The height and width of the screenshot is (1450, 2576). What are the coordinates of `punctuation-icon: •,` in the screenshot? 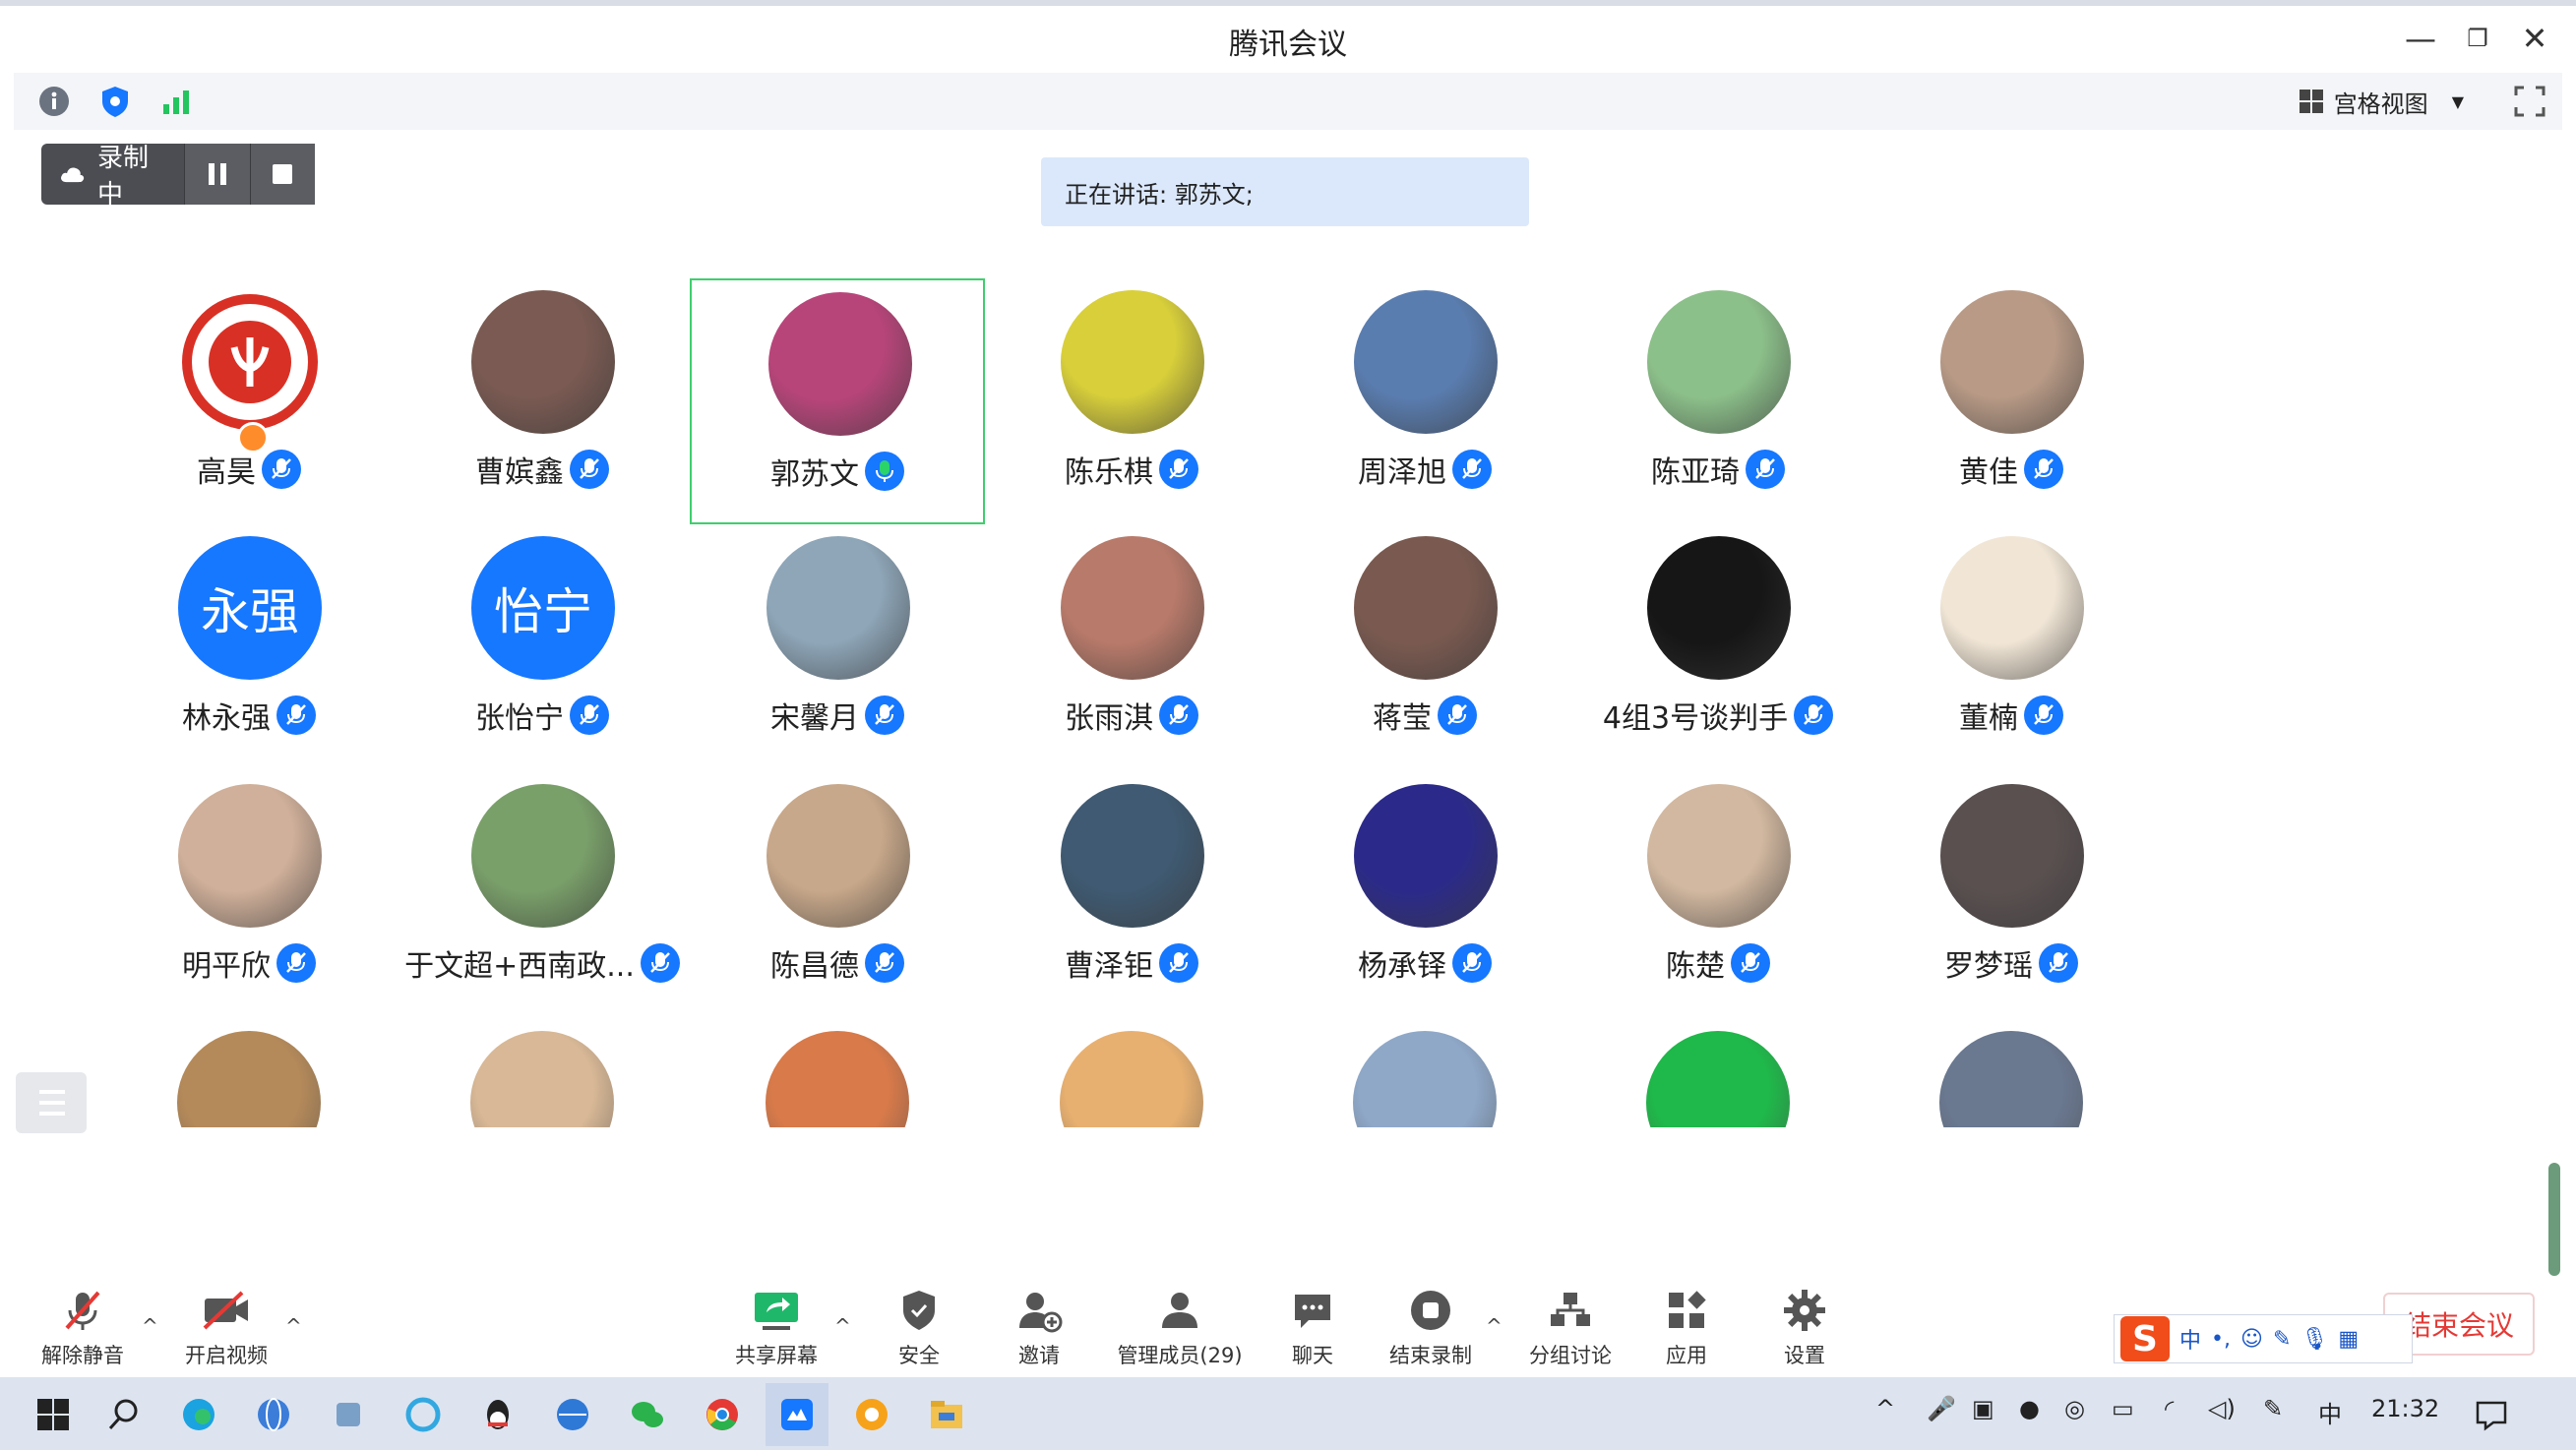 It's located at (2221, 1339).